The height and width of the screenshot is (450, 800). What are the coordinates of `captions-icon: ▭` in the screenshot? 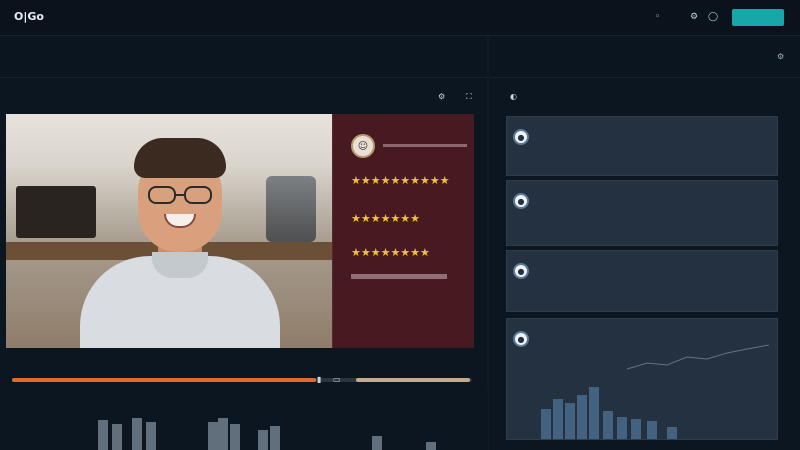 It's located at (337, 379).